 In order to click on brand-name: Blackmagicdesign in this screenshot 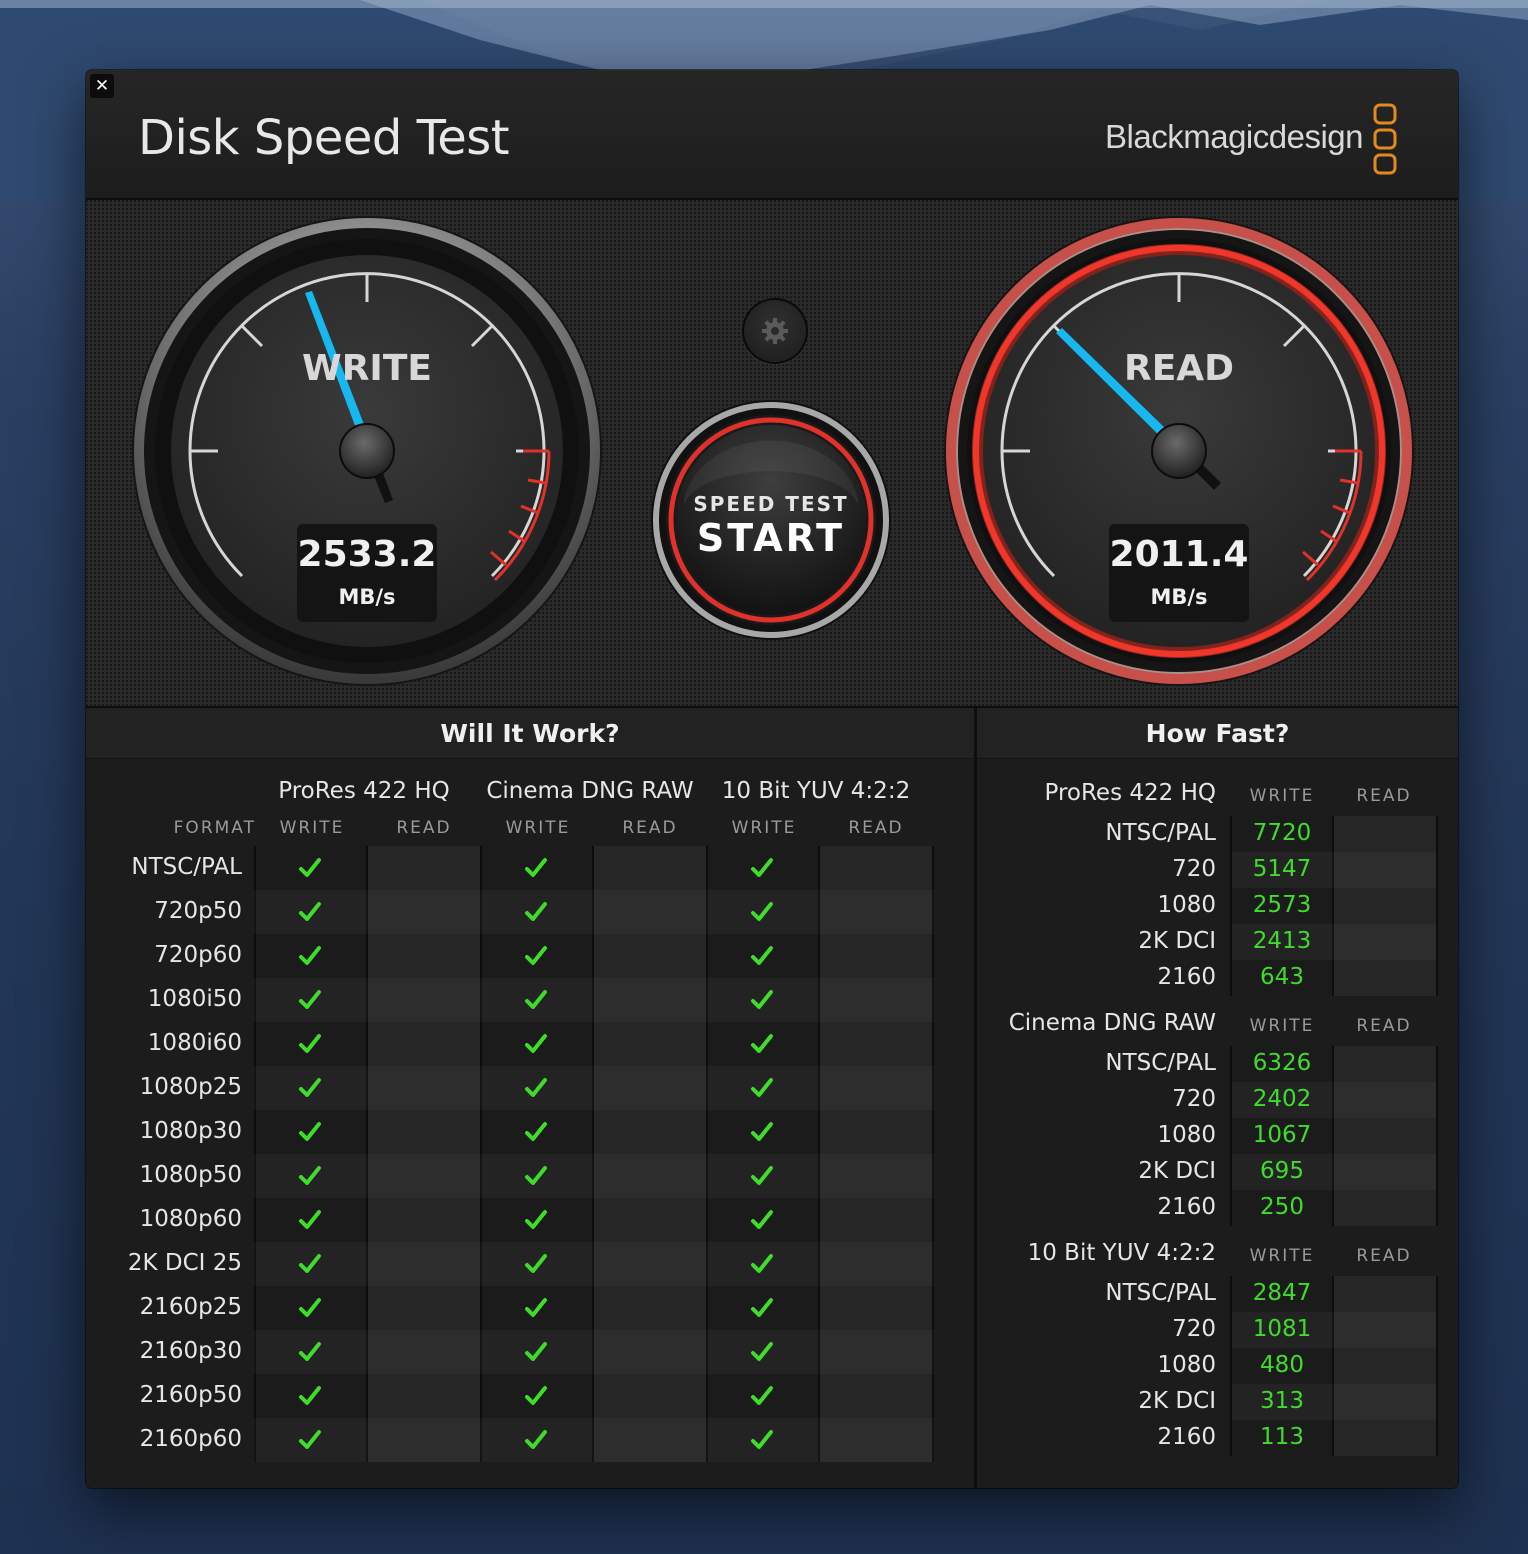, I will do `click(1234, 136)`.